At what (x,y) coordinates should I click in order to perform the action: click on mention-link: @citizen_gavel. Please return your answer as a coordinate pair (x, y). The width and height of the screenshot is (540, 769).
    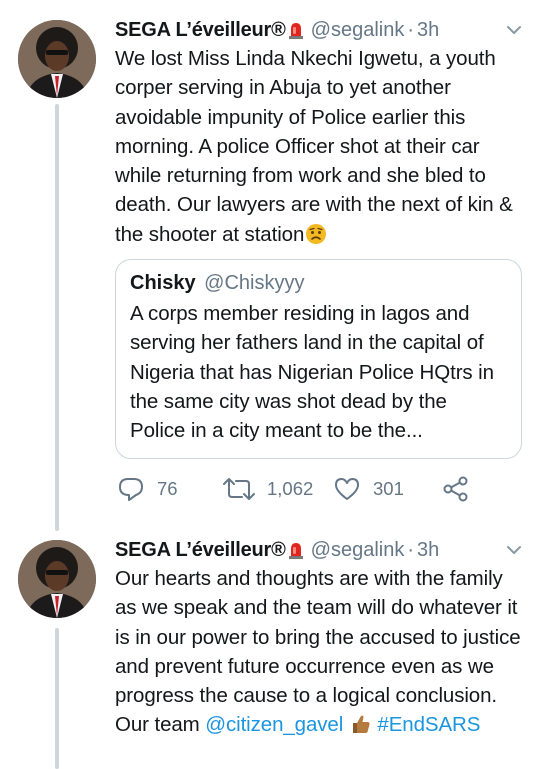
    Looking at the image, I should click on (274, 724).